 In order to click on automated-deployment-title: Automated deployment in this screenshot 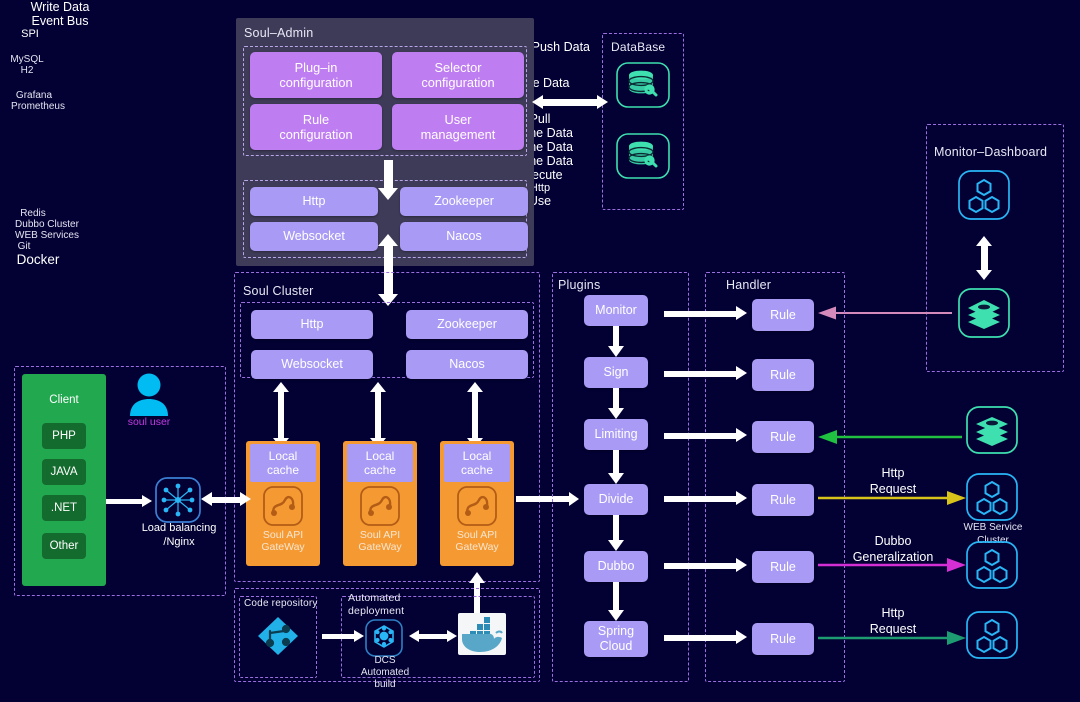, I will do `click(376, 604)`.